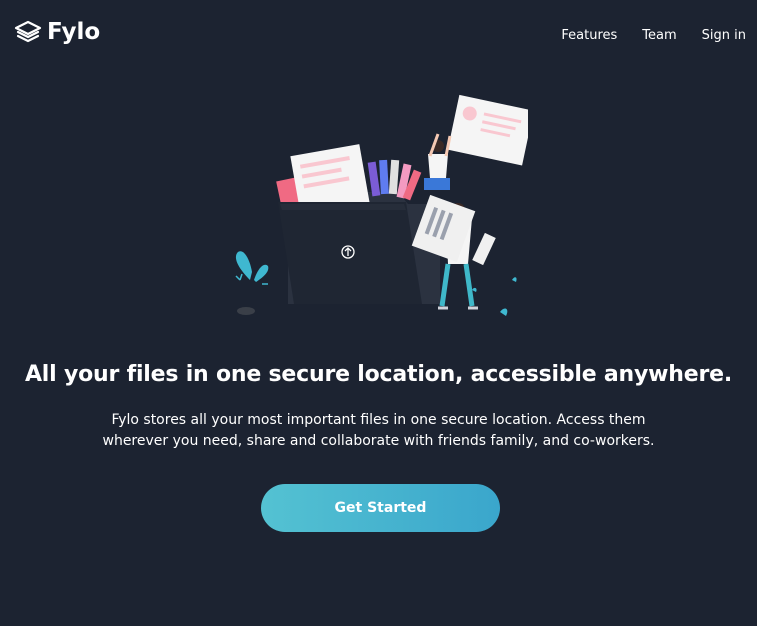  Describe the element at coordinates (589, 35) in the screenshot. I see `nav-link-features: Features` at that location.